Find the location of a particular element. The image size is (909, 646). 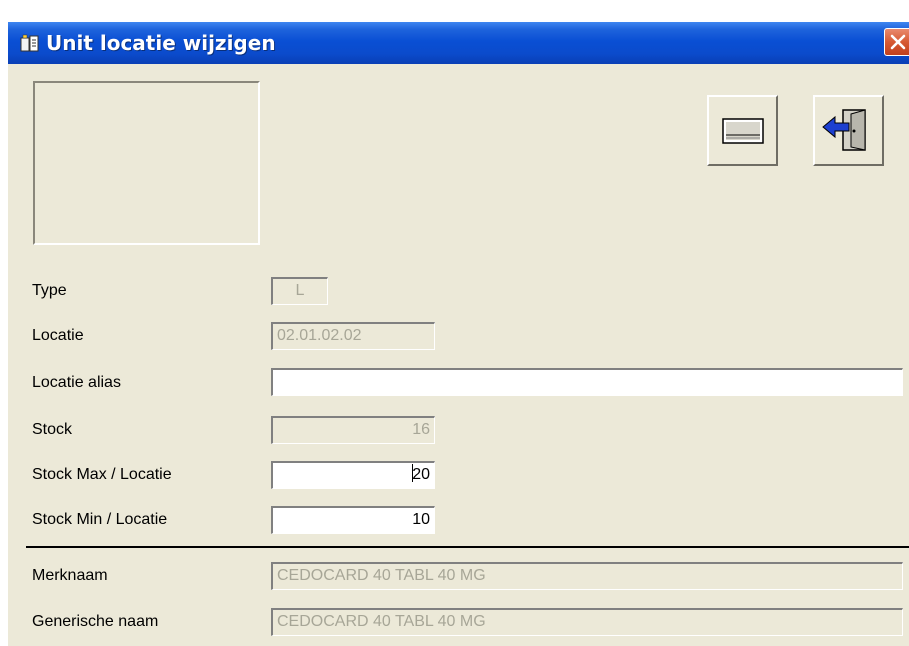

close-button is located at coordinates (896, 42).